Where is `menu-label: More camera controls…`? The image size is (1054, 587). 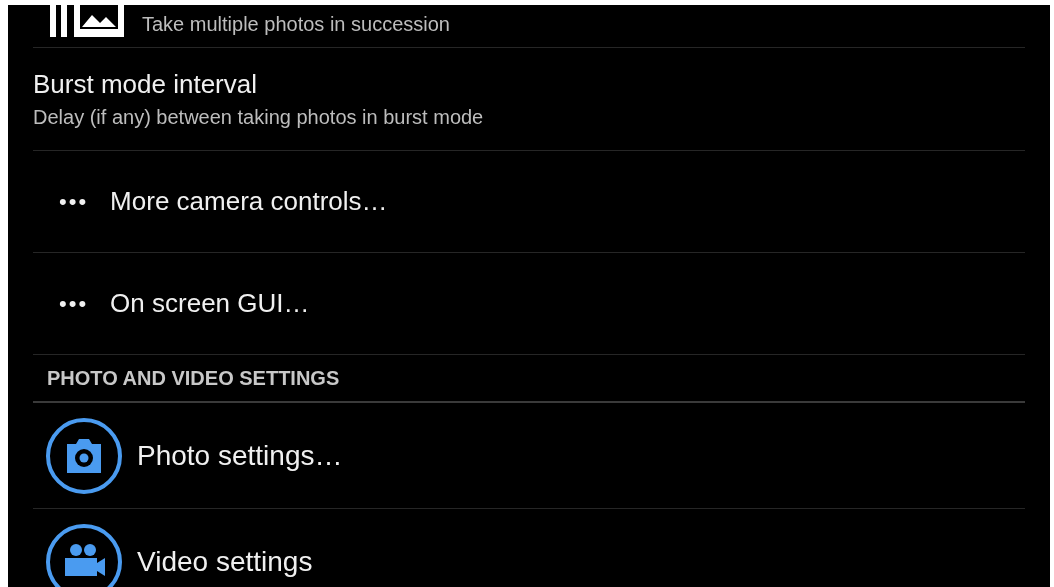 menu-label: More camera controls… is located at coordinates (249, 201).